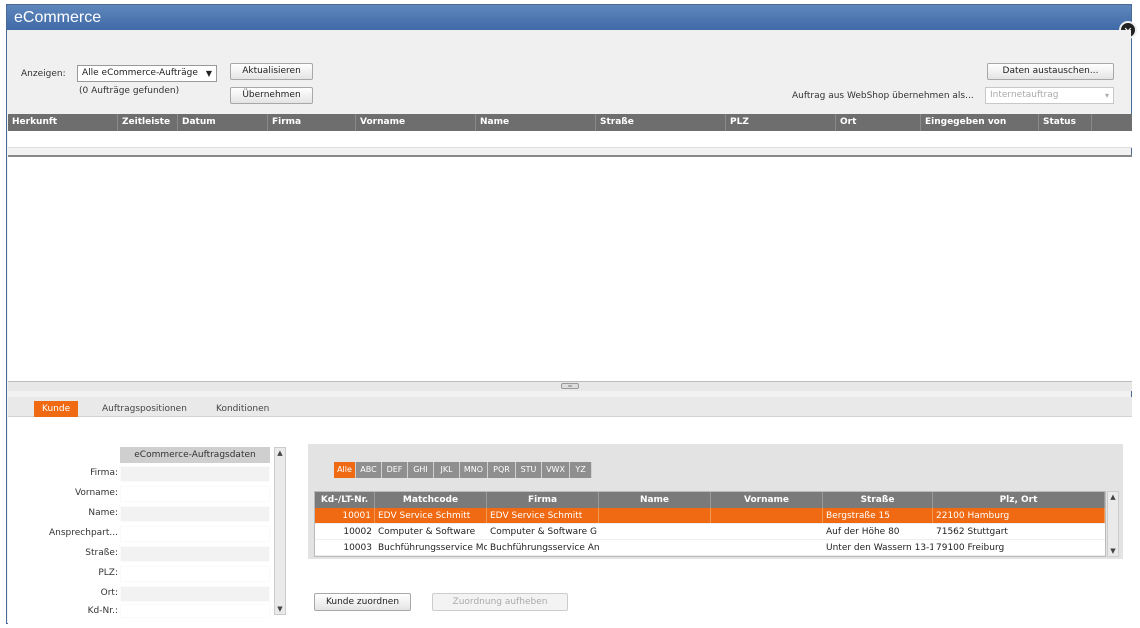  Describe the element at coordinates (544, 548) in the screenshot. I see `company-cell: Buchführungsservice An` at that location.